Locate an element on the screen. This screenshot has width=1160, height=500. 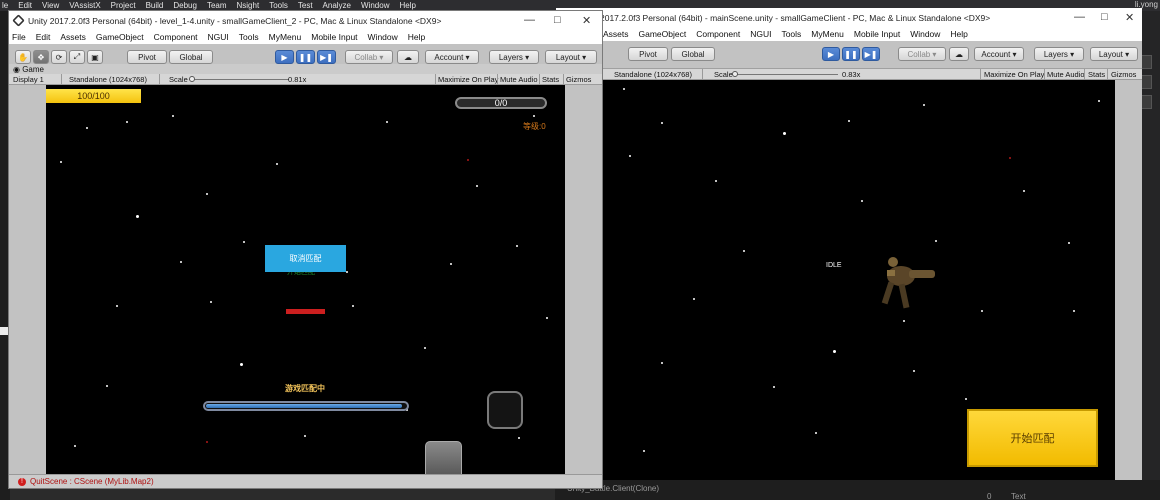
menu-edit: Edit is located at coordinates (43, 37).